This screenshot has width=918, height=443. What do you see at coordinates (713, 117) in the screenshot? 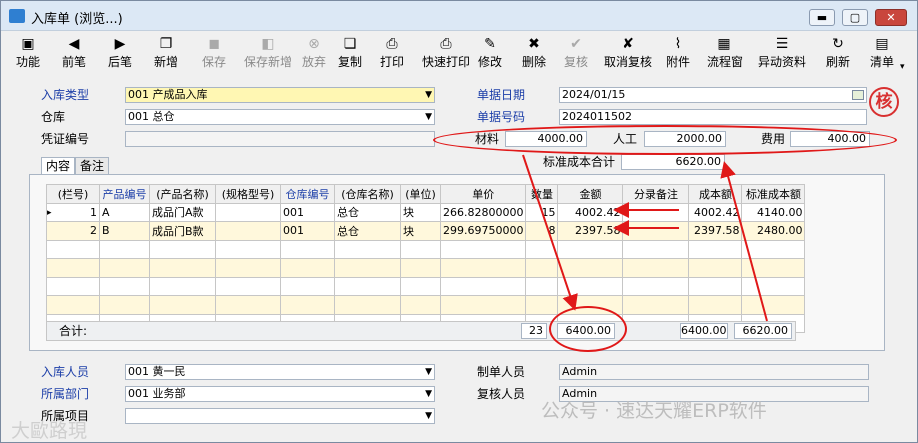
I see `doc-no-field: 2024011502` at bounding box center [713, 117].